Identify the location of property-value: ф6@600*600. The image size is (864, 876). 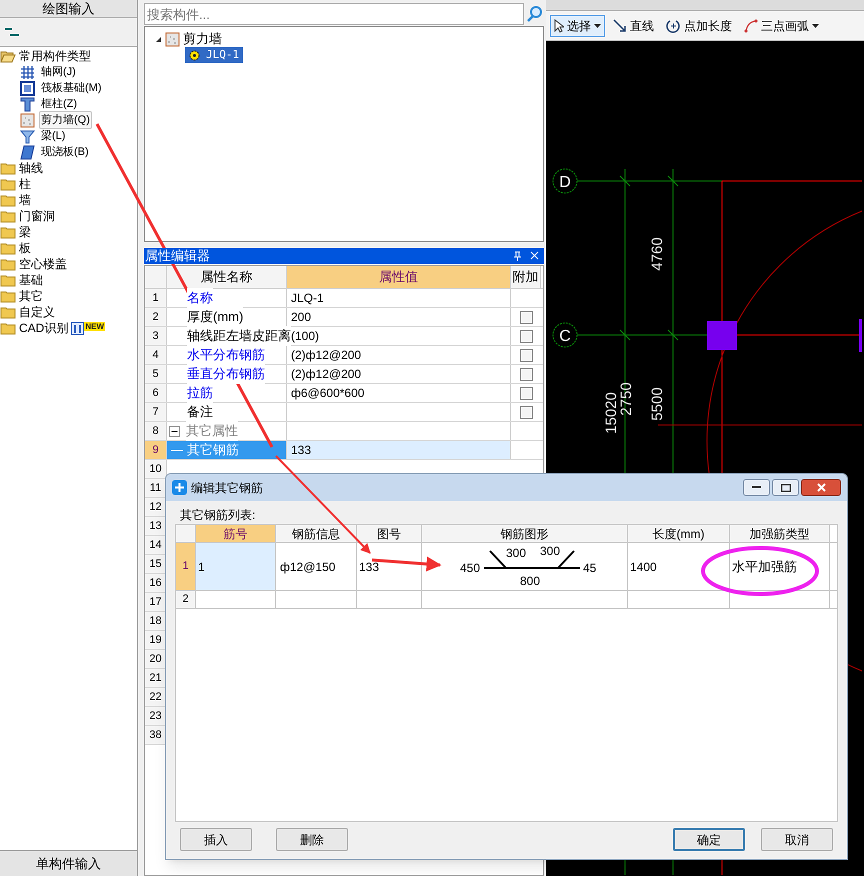
(327, 393).